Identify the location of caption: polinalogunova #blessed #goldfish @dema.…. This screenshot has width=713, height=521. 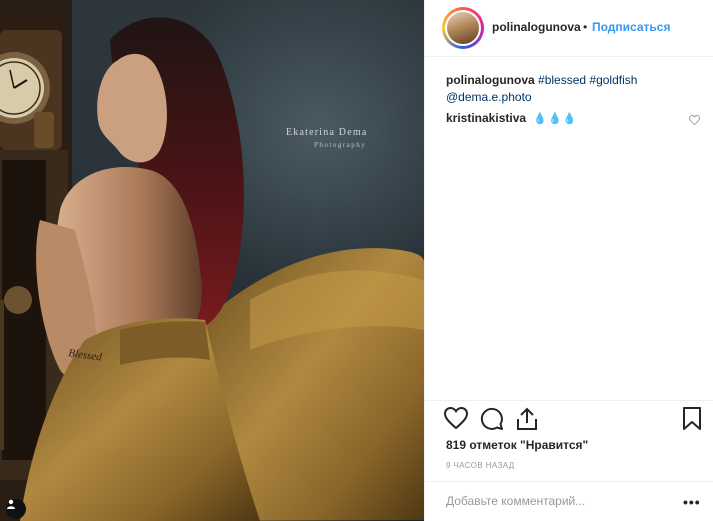
(575, 89).